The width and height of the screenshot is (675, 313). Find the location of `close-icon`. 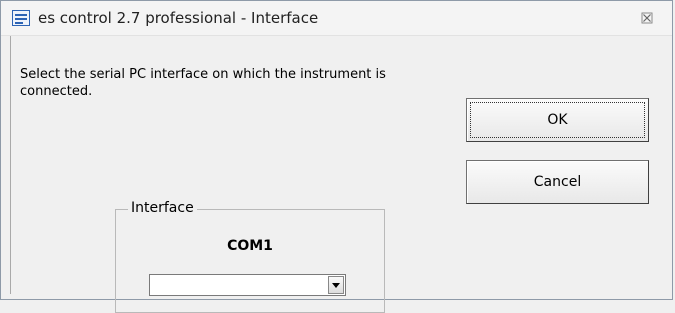

close-icon is located at coordinates (647, 18).